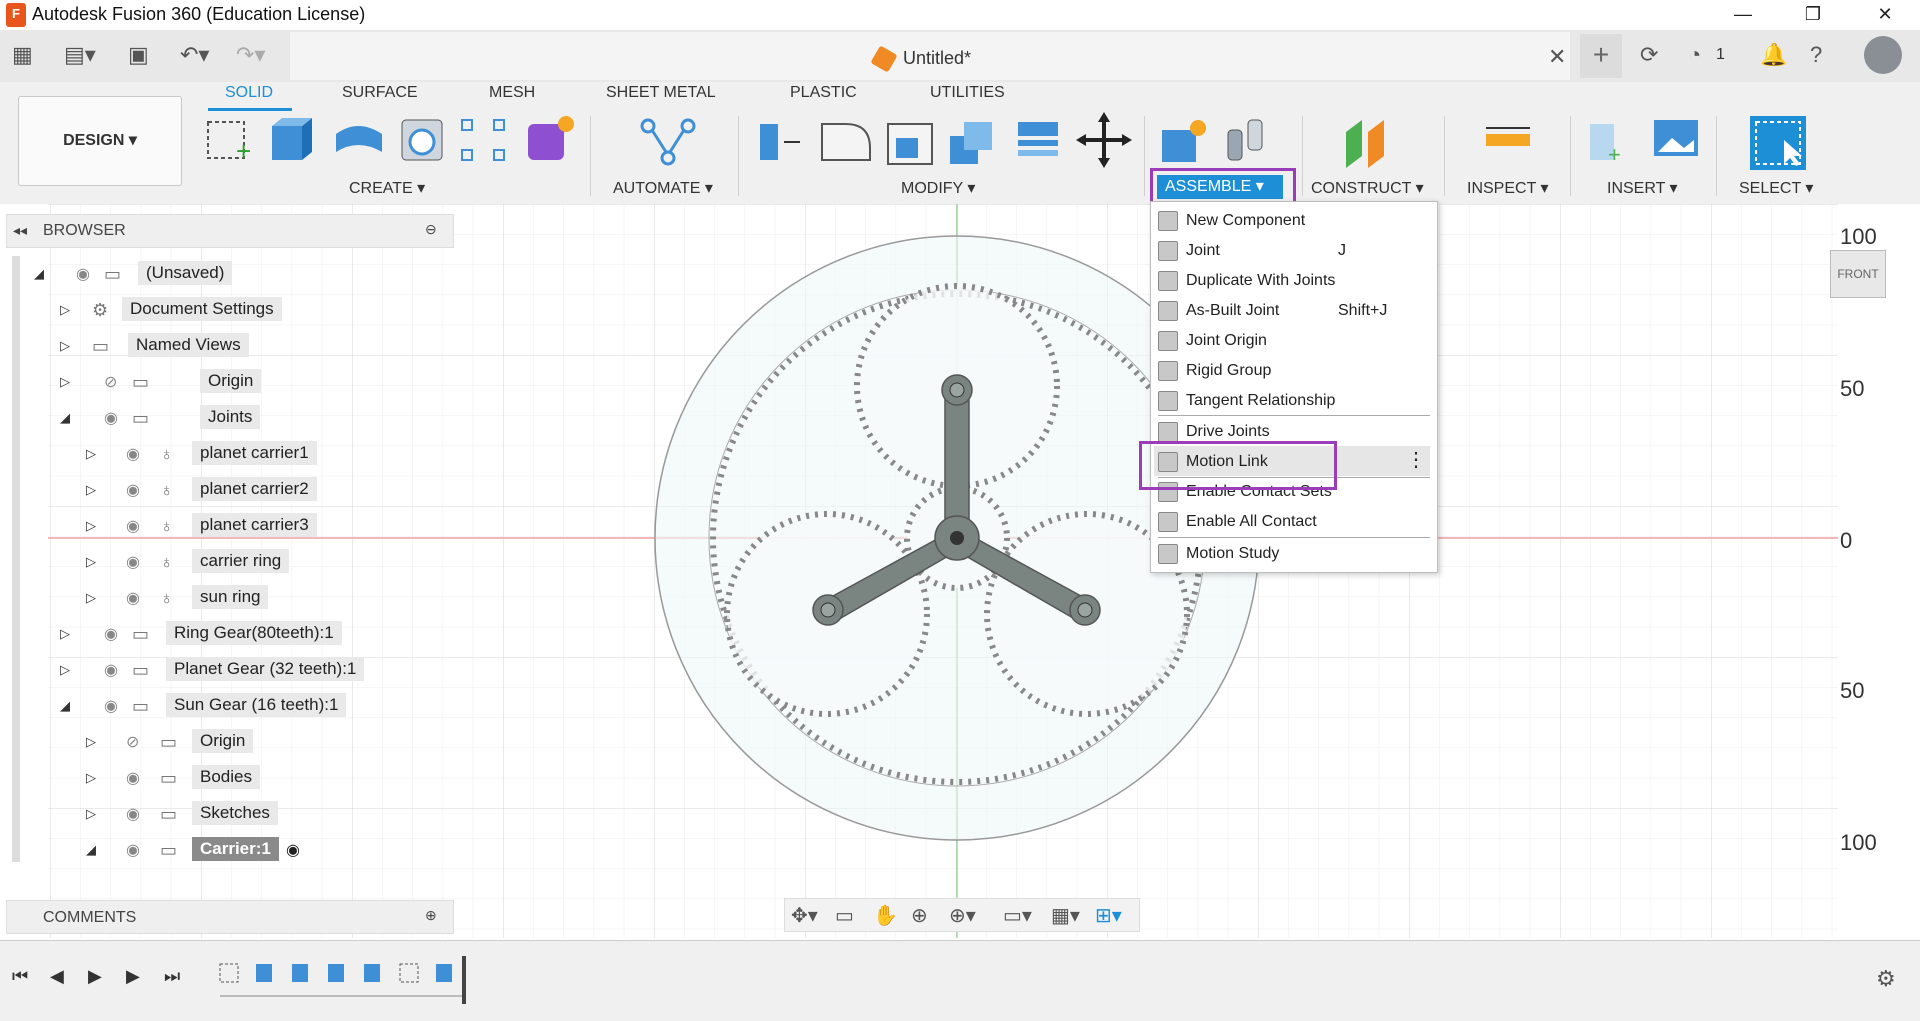 This screenshot has width=1920, height=1021. Describe the element at coordinates (1293, 341) in the screenshot. I see `menu-item-joint-origin: Joint Origin` at that location.